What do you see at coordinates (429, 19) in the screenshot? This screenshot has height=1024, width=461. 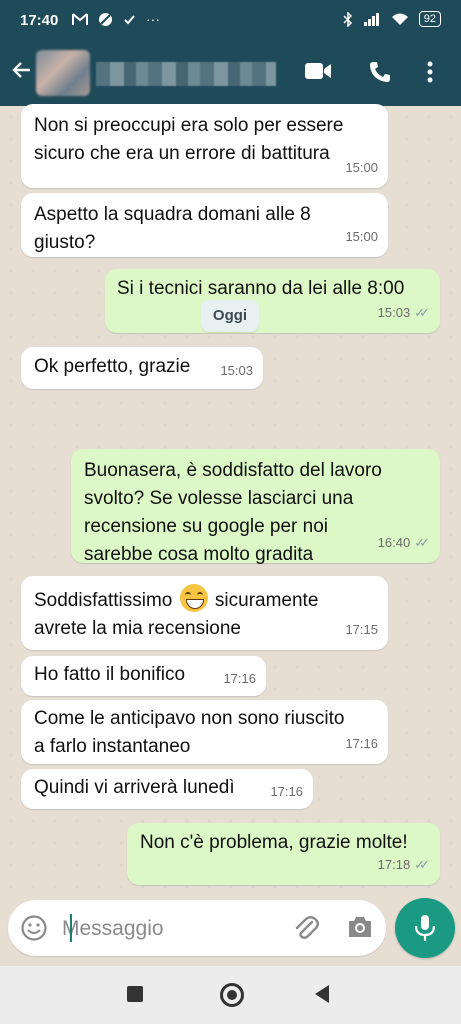 I see `battery-indicator: 92` at bounding box center [429, 19].